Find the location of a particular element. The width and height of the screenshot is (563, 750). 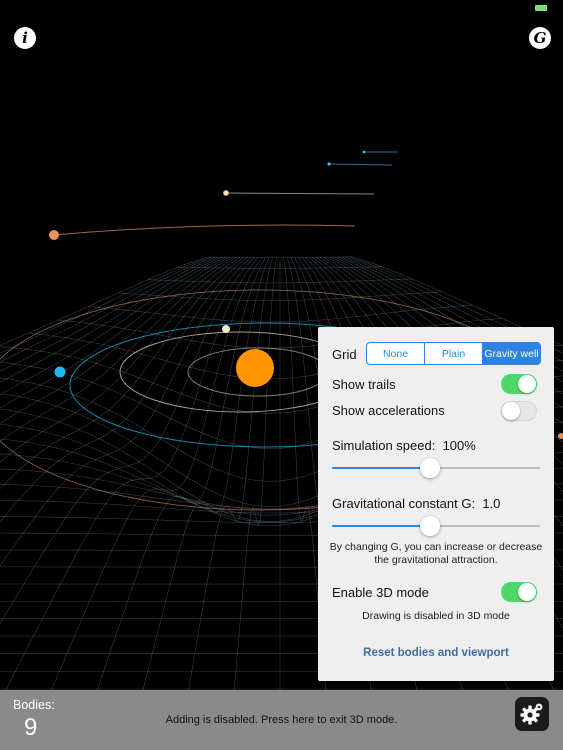

body-cream-far is located at coordinates (226, 193).